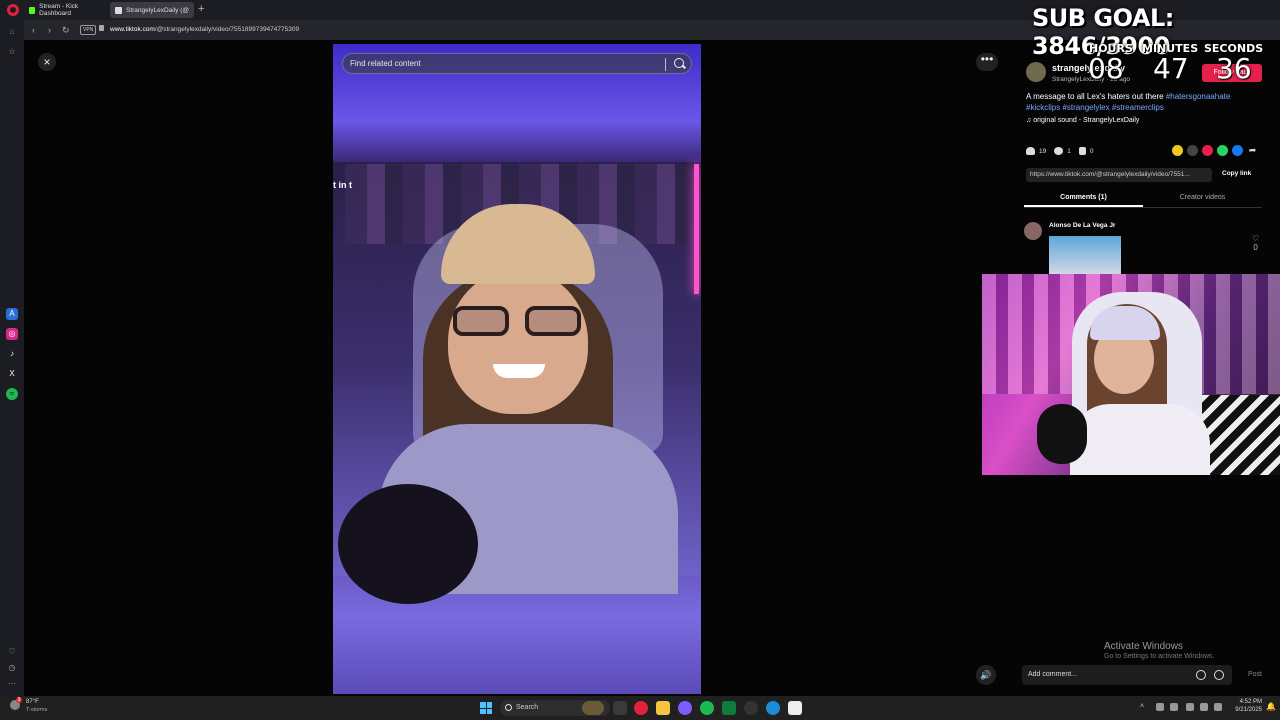  What do you see at coordinates (1222, 150) in the screenshot?
I see `whatsapp-icon` at bounding box center [1222, 150].